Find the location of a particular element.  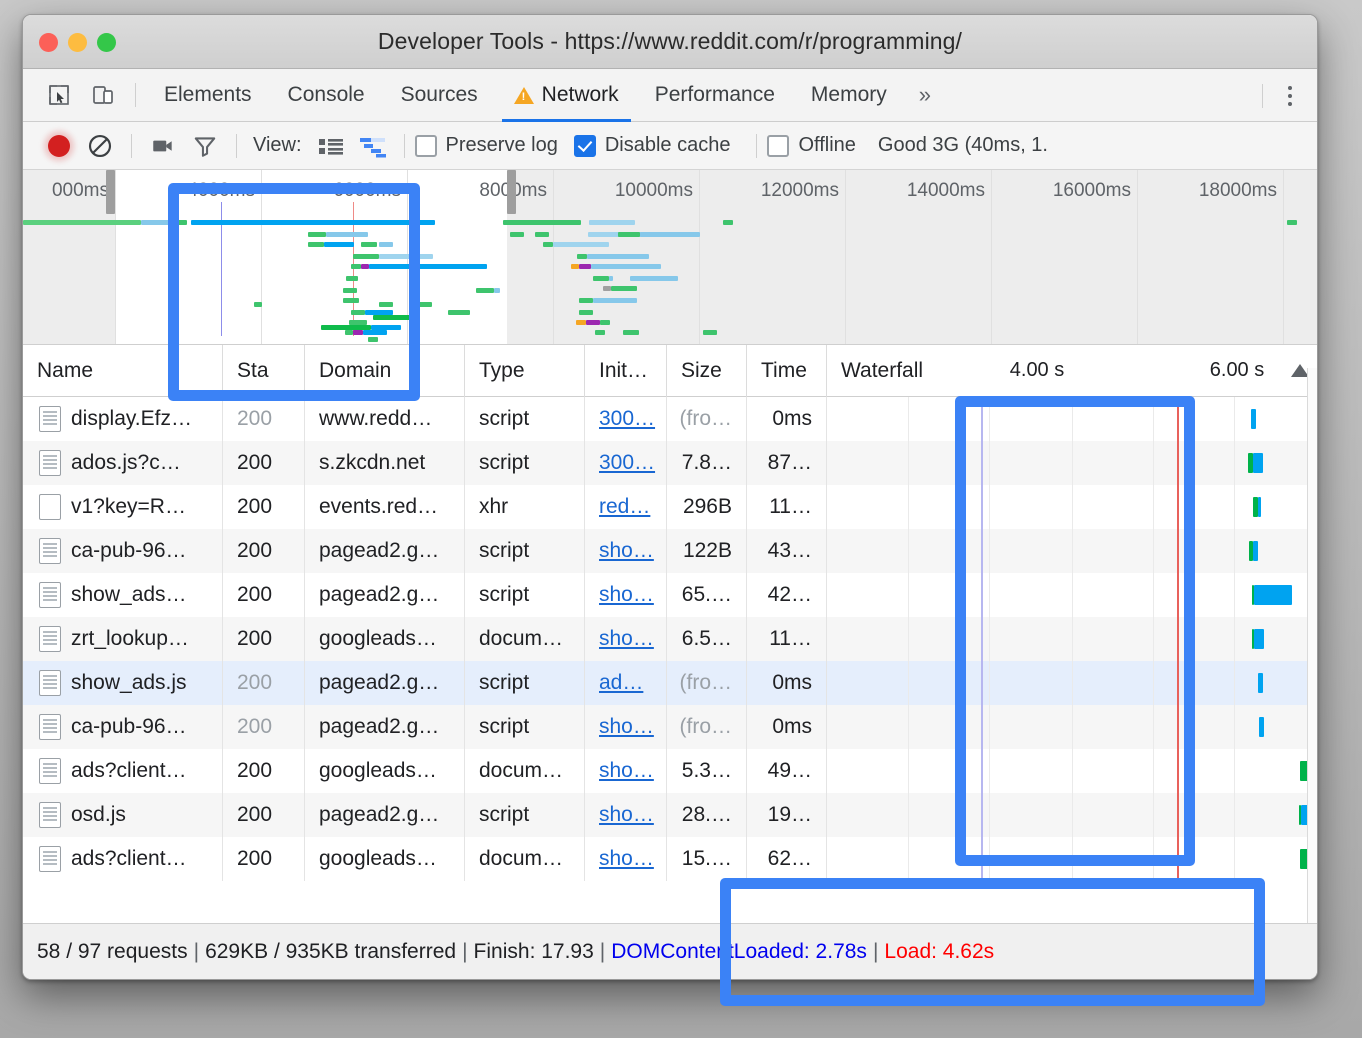

tab-performance: Performance is located at coordinates (715, 95).